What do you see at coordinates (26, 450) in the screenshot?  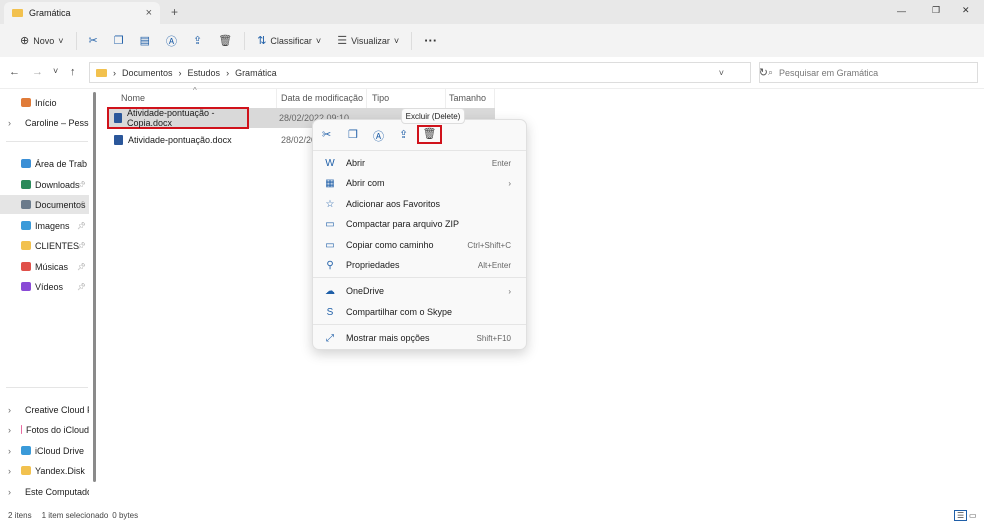 I see `icloud-icon` at bounding box center [26, 450].